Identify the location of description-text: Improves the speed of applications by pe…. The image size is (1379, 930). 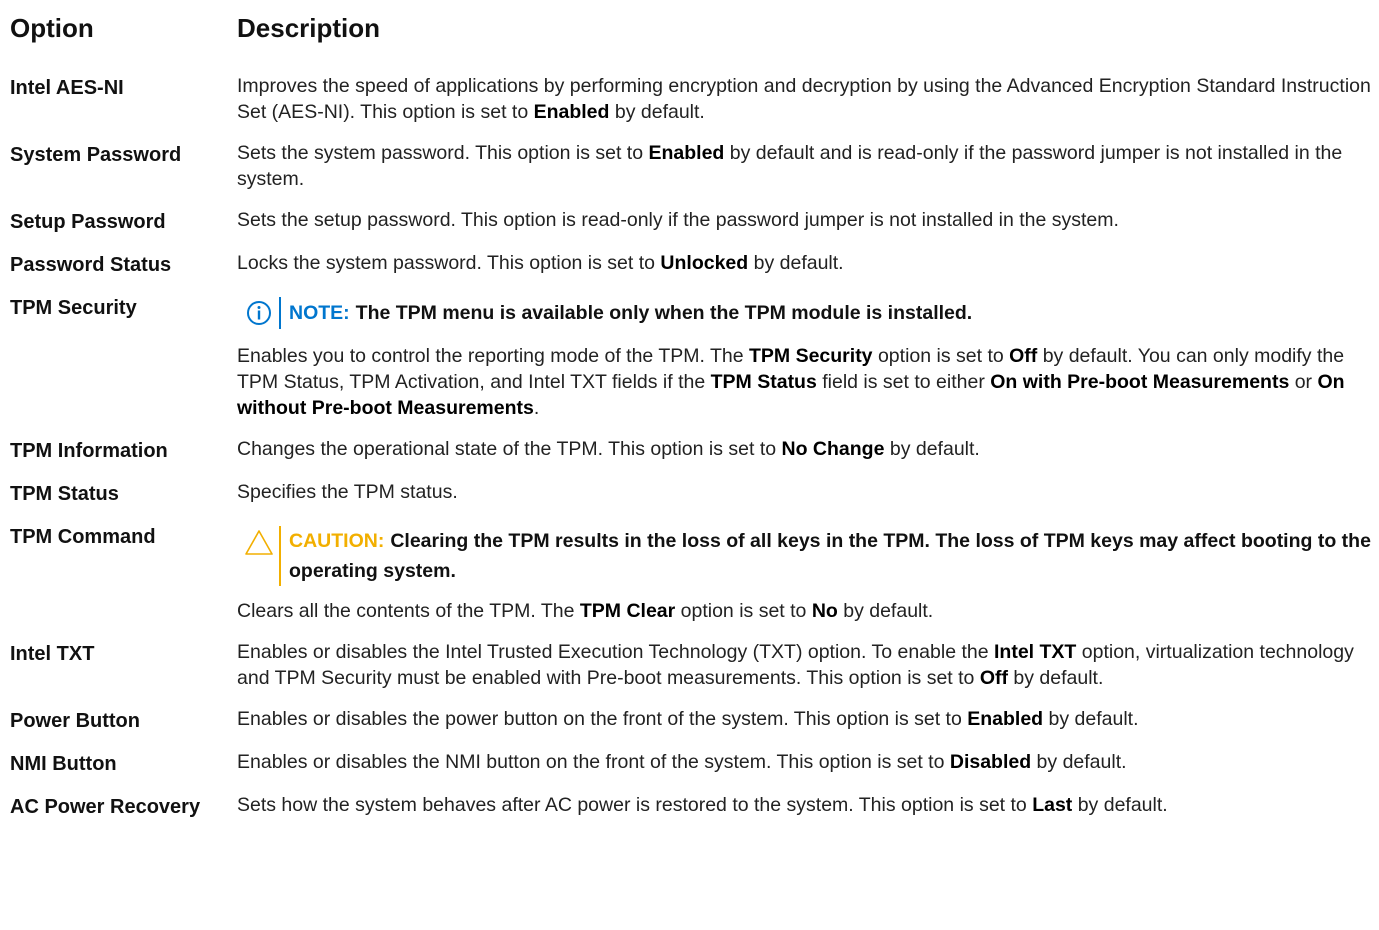
(804, 99).